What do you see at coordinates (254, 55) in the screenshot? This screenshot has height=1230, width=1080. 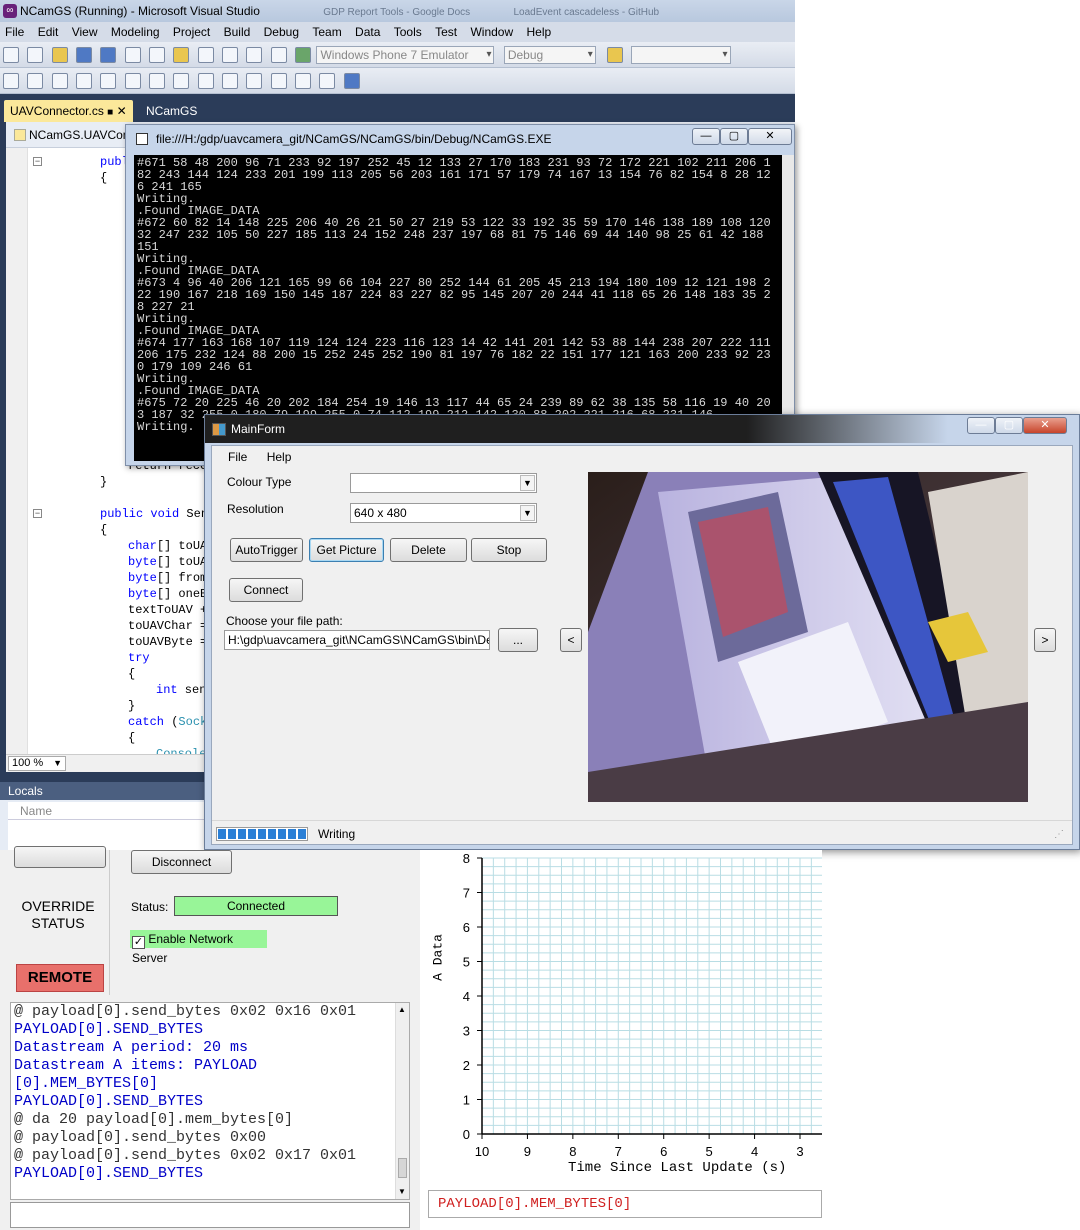 I see `navigate-back-icon` at bounding box center [254, 55].